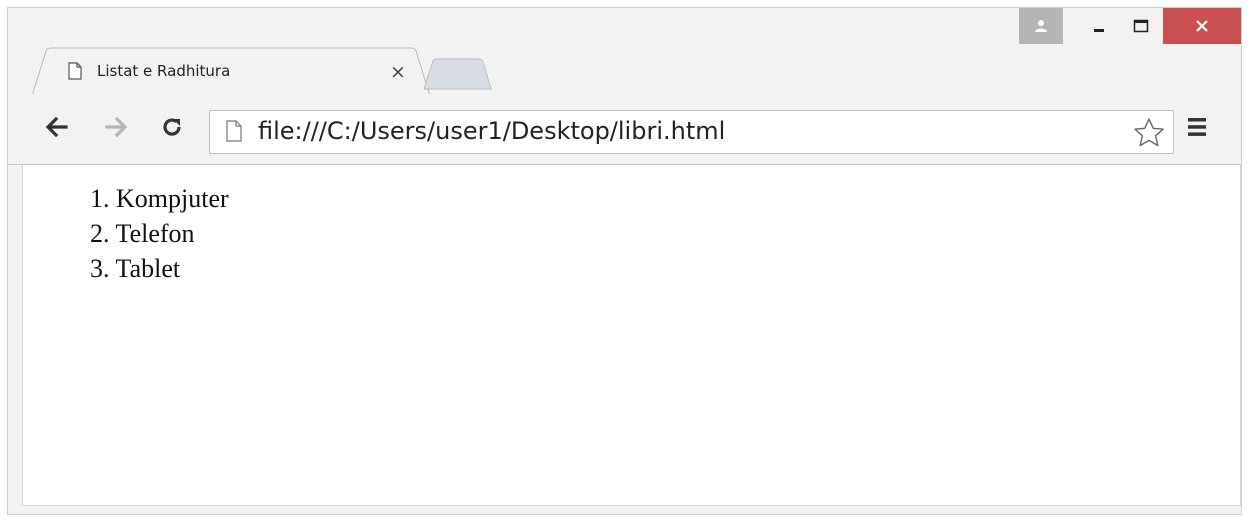 This screenshot has height=521, width=1251. What do you see at coordinates (100, 268) in the screenshot?
I see `list-item-number: 3.` at bounding box center [100, 268].